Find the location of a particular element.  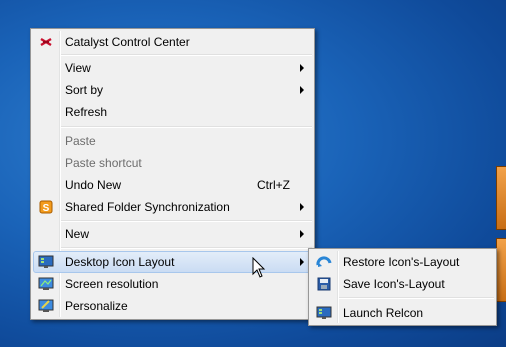

menu-item-paste: Paste is located at coordinates (172, 141).